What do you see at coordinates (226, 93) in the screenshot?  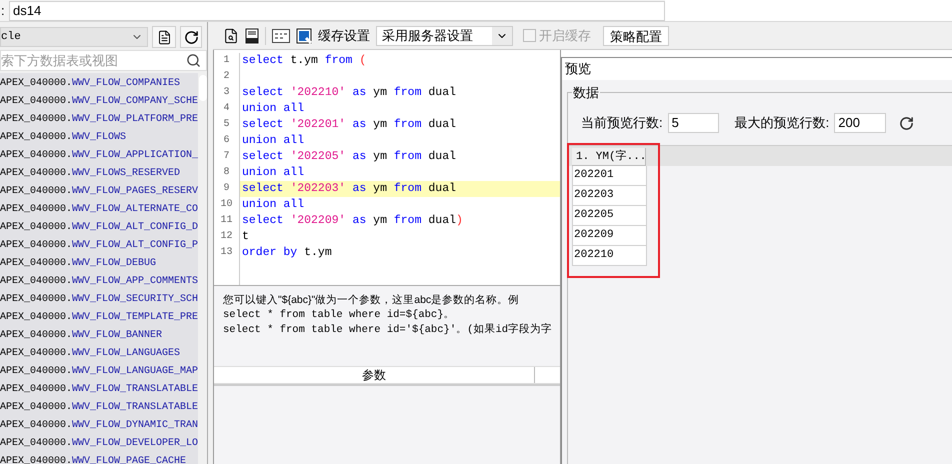 I see `line-number: 3` at bounding box center [226, 93].